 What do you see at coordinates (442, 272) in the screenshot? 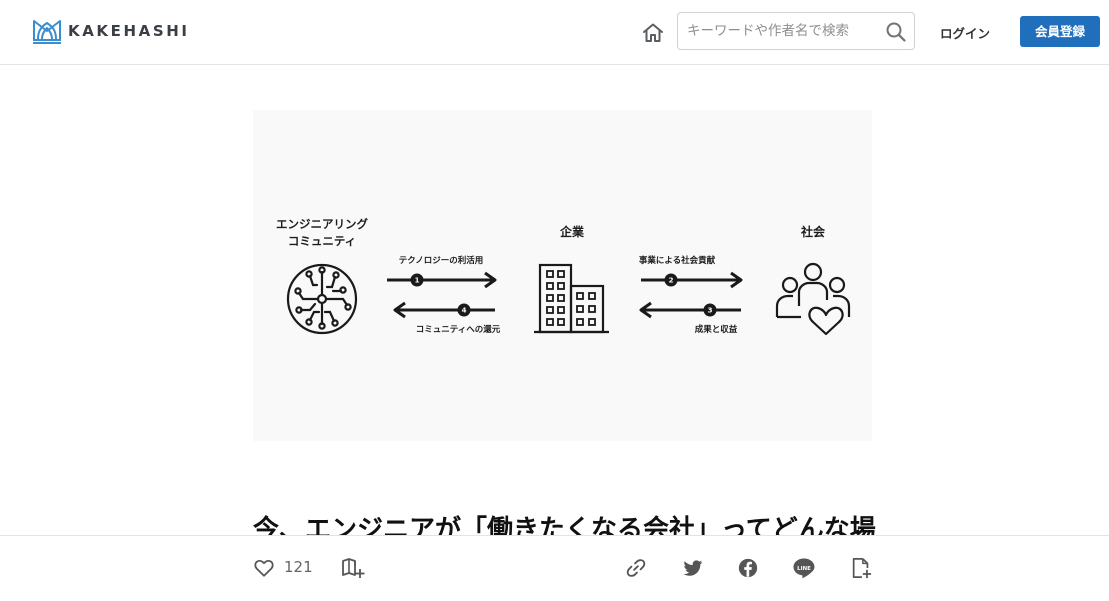
I see `arrow-1: テクノロジーの利活用 1` at bounding box center [442, 272].